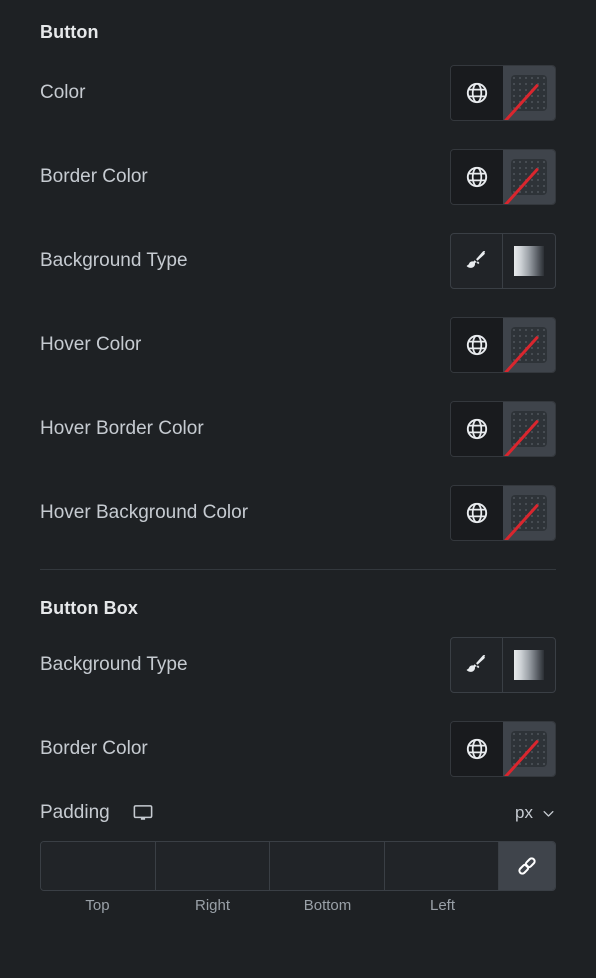  Describe the element at coordinates (63, 92) in the screenshot. I see `row-label-color: Color` at that location.